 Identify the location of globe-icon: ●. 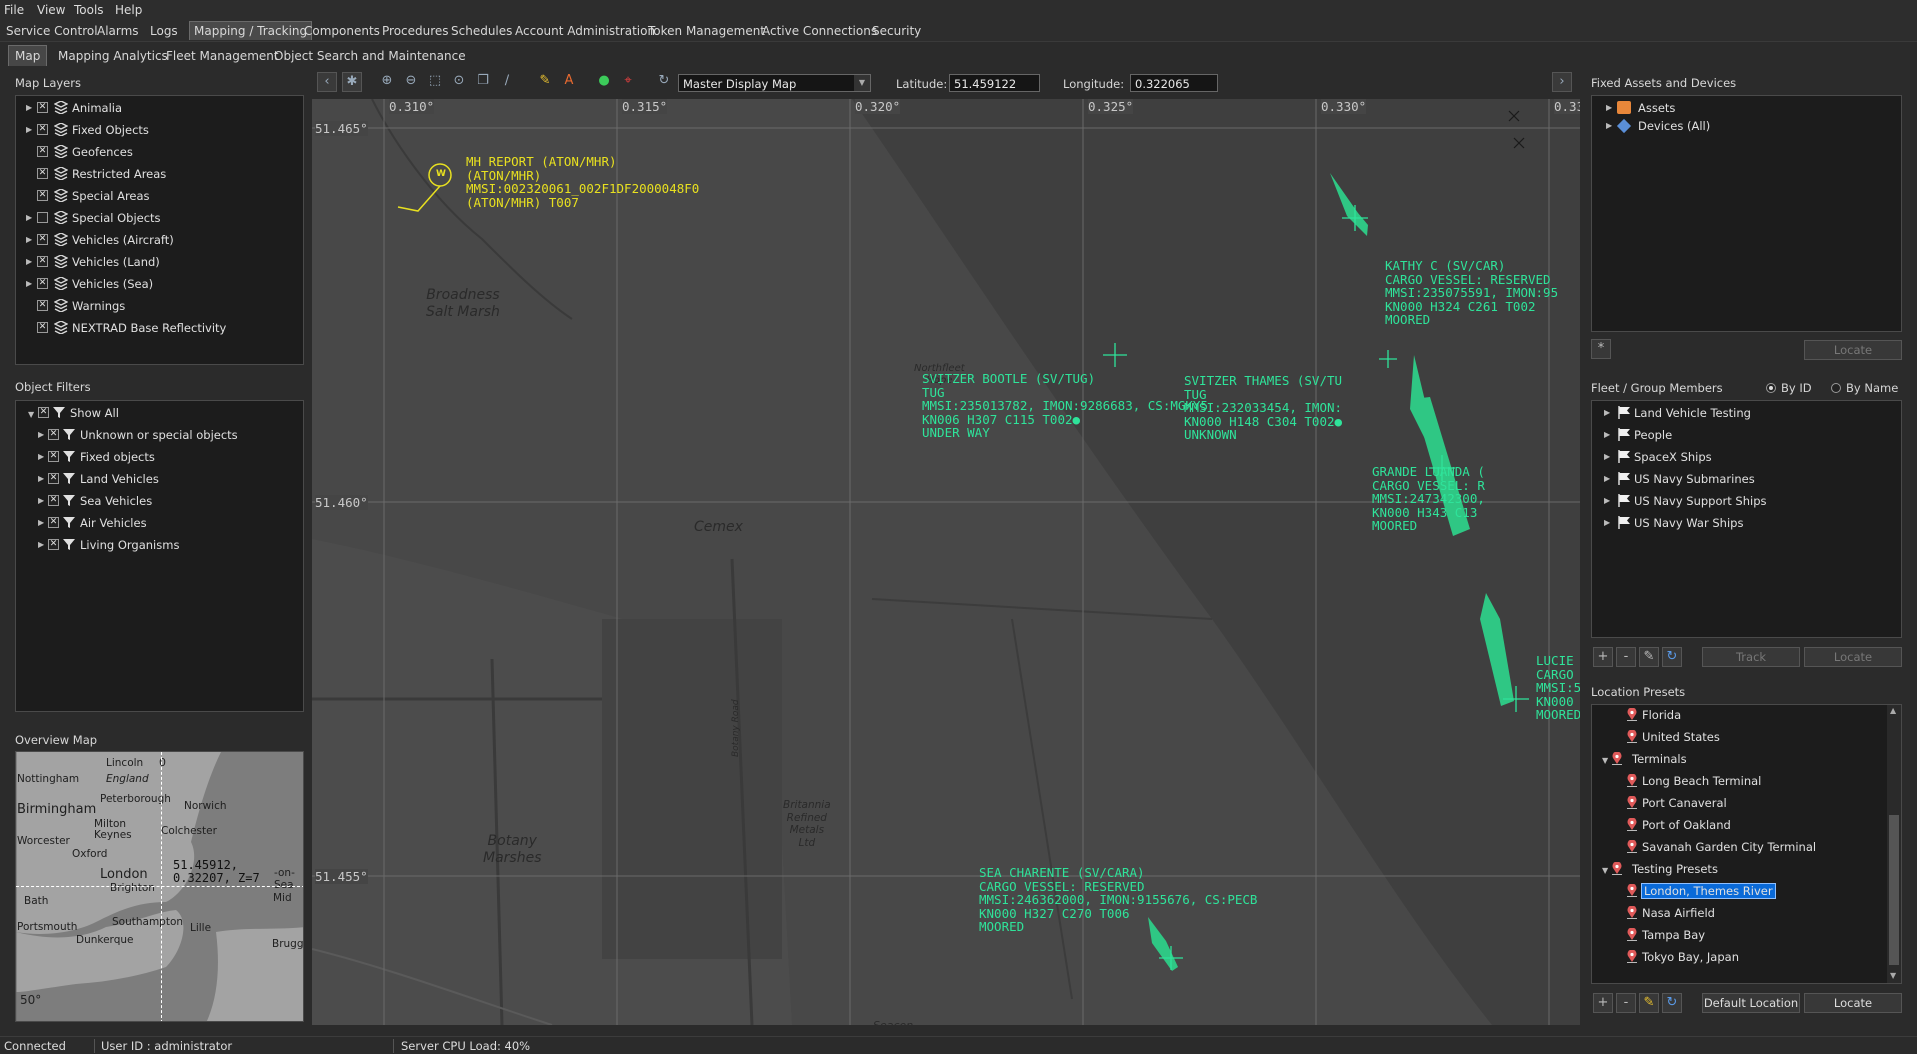
(604, 82).